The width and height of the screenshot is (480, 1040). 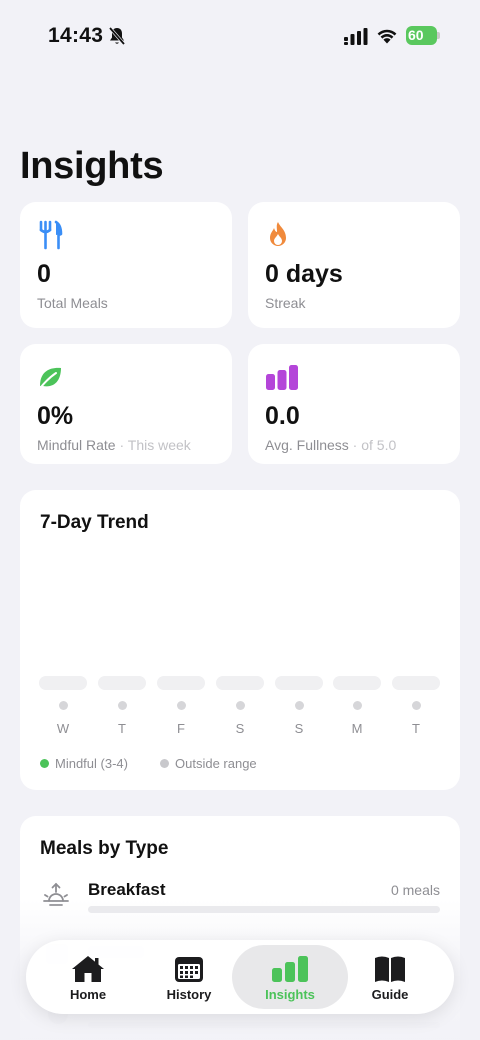 I want to click on status-time: 14:43, so click(x=76, y=35).